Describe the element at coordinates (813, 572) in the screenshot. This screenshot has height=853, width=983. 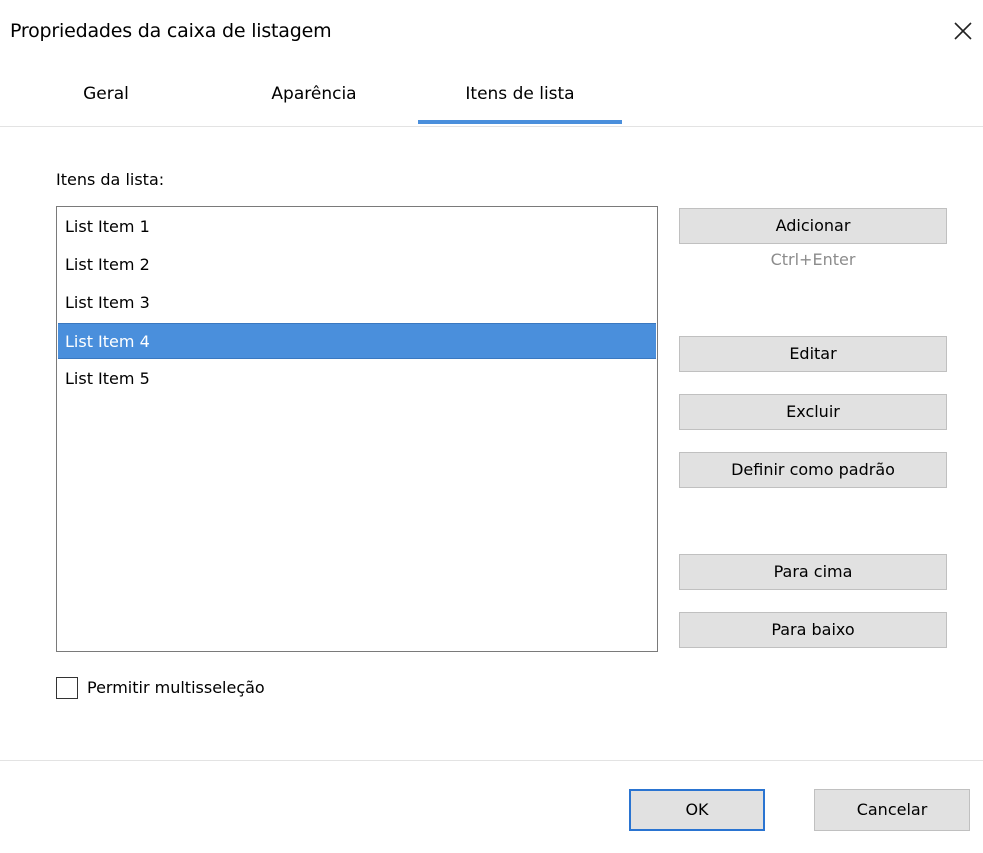
I see `move-up-button: Para cima` at that location.